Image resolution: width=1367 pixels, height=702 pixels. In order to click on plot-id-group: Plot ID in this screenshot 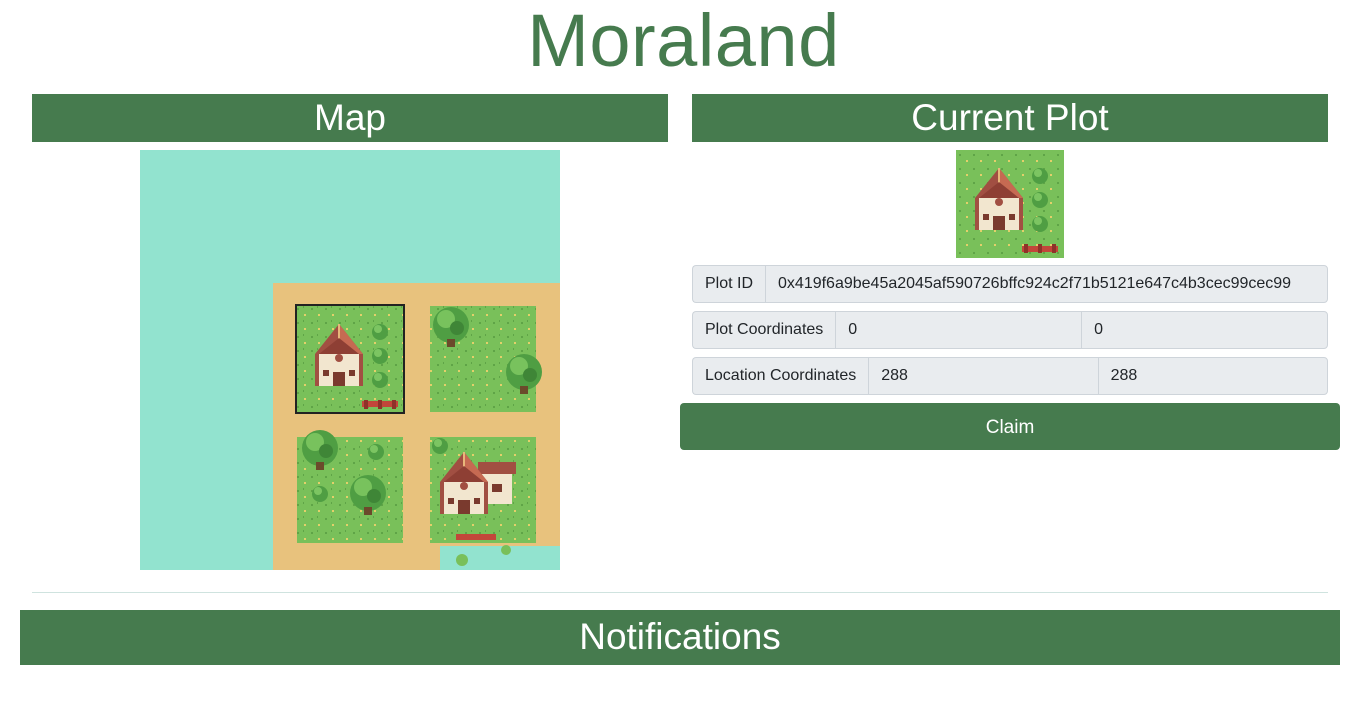, I will do `click(1010, 284)`.